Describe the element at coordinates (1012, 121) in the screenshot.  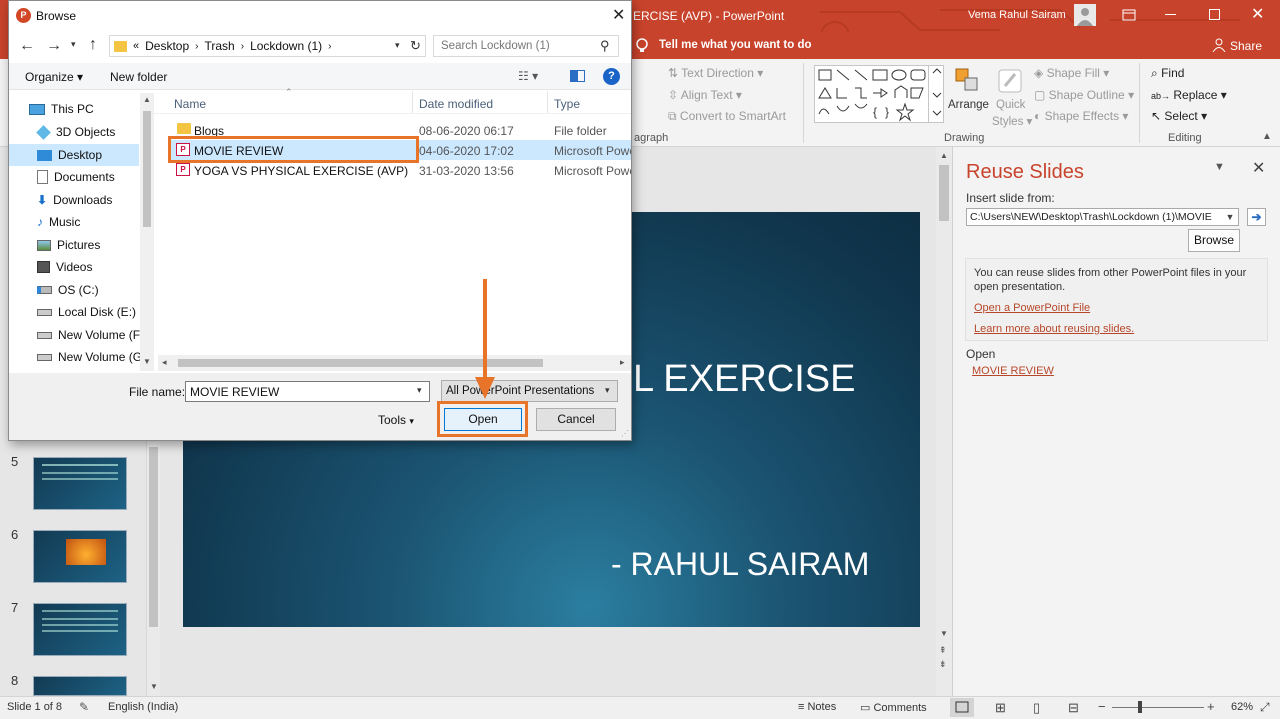
I see `quick-styles-label-2: Styles ▾` at that location.